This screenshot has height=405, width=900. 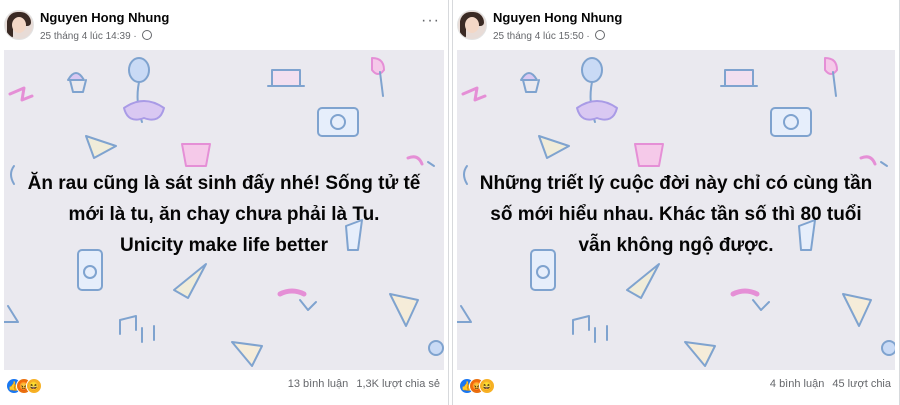 What do you see at coordinates (224, 245) in the screenshot?
I see `message-line: Unicity make life better` at bounding box center [224, 245].